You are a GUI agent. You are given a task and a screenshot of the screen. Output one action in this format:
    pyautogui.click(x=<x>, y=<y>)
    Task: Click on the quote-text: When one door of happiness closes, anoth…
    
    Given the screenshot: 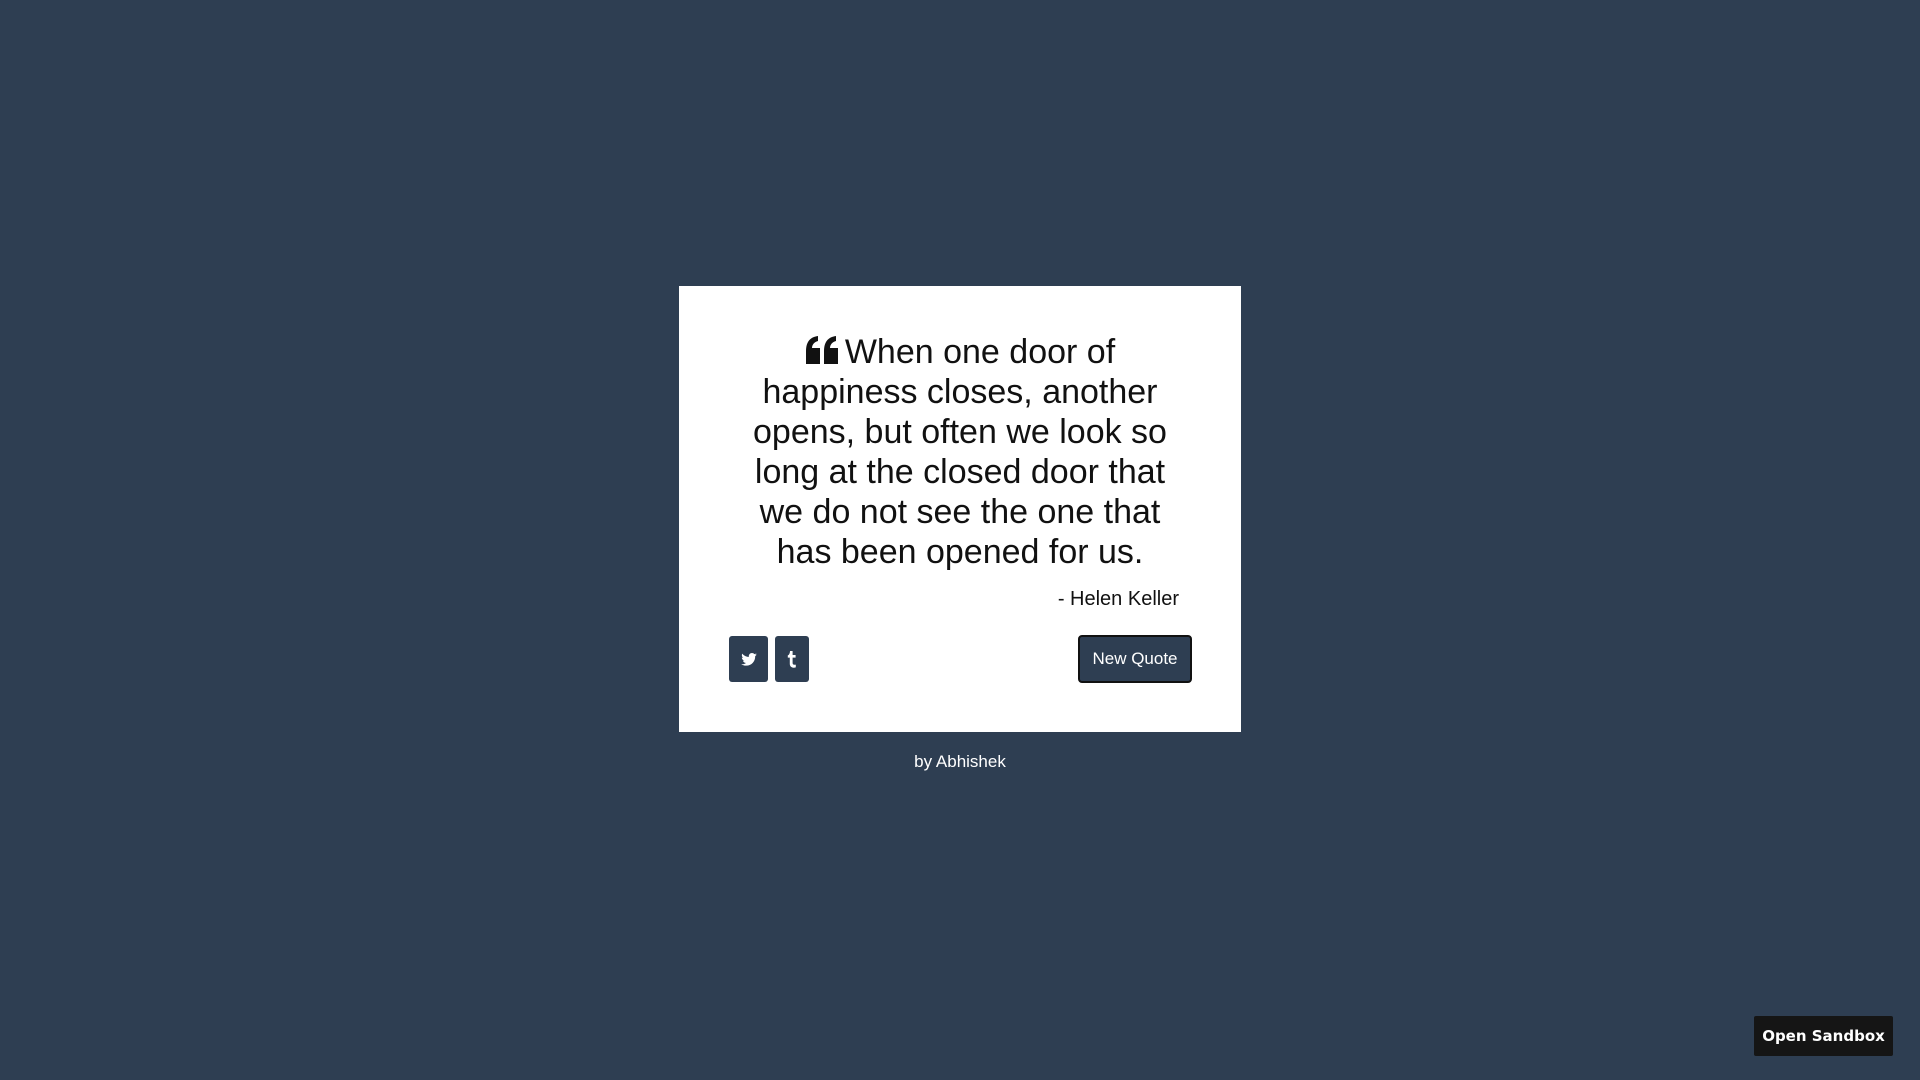 What is the action you would take?
    pyautogui.click(x=960, y=452)
    